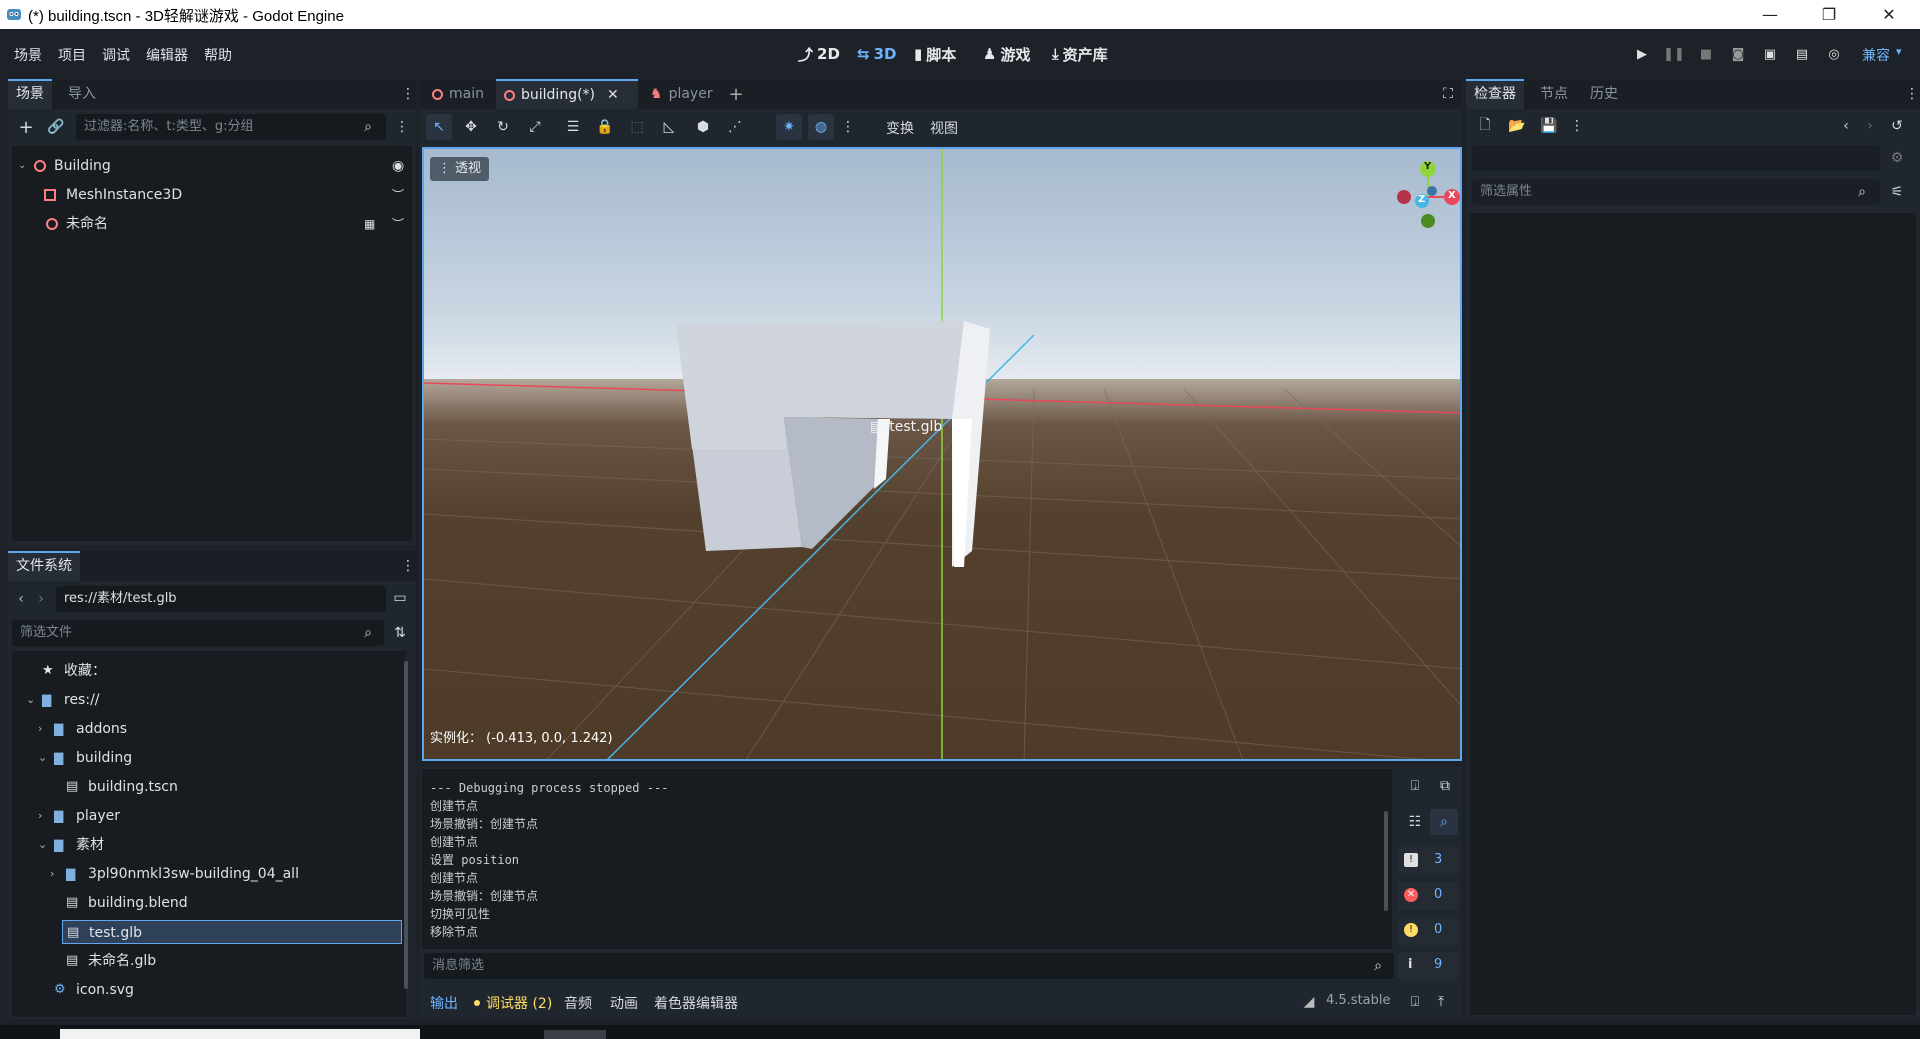 This screenshot has width=1920, height=1039. Describe the element at coordinates (444, 1003) in the screenshot. I see `tab-output: 输出` at that location.